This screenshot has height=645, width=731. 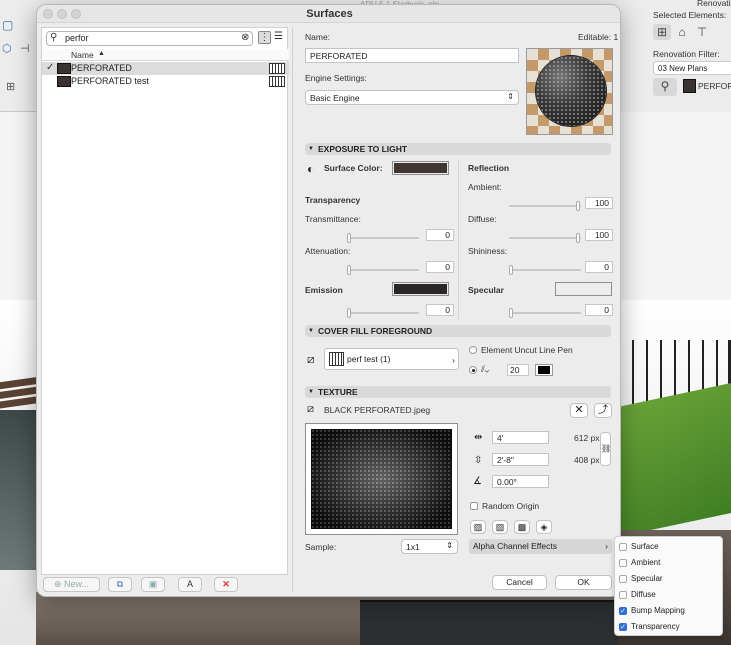 I want to click on dialog-title: Surfaces, so click(x=329, y=14).